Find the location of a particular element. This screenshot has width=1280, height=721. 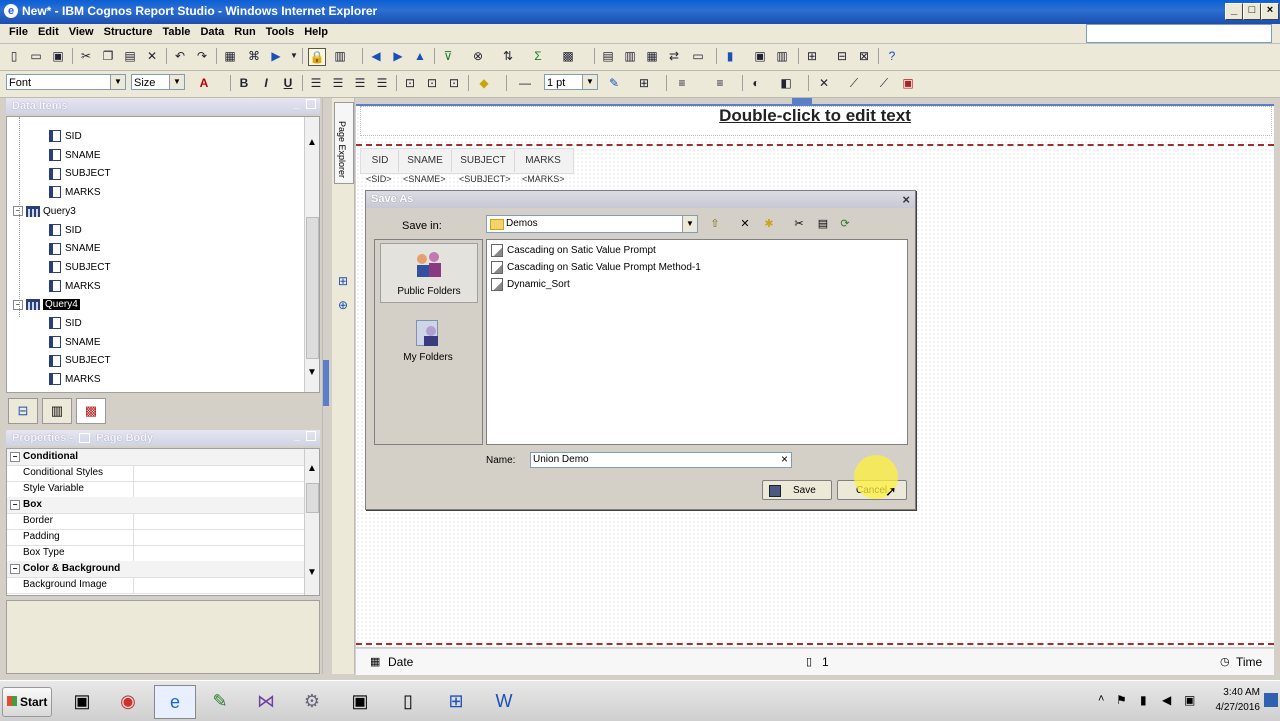

padding-icon: ⊡ is located at coordinates (410, 83).